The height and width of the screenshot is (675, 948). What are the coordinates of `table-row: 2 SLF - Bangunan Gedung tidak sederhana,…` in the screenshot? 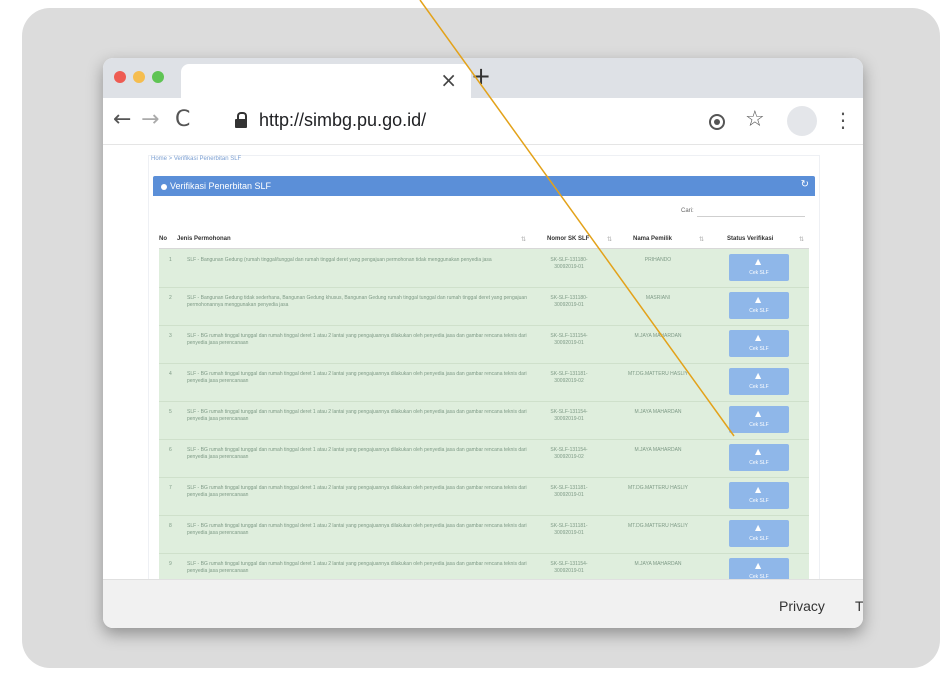 It's located at (484, 306).